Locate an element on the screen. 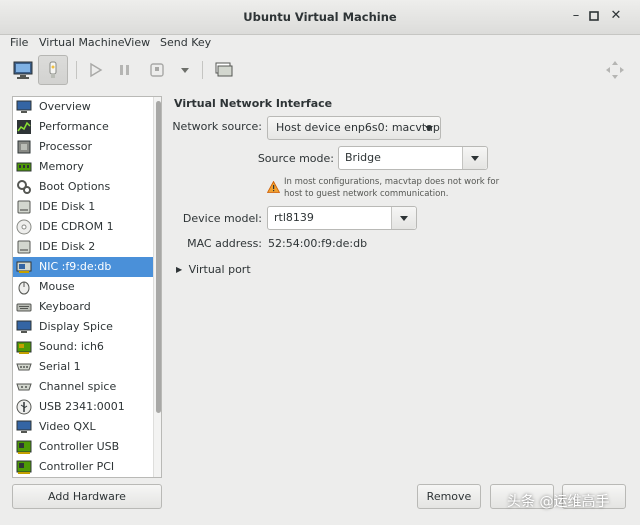 The image size is (640, 525). source-mode-combo: Bridge is located at coordinates (413, 158).